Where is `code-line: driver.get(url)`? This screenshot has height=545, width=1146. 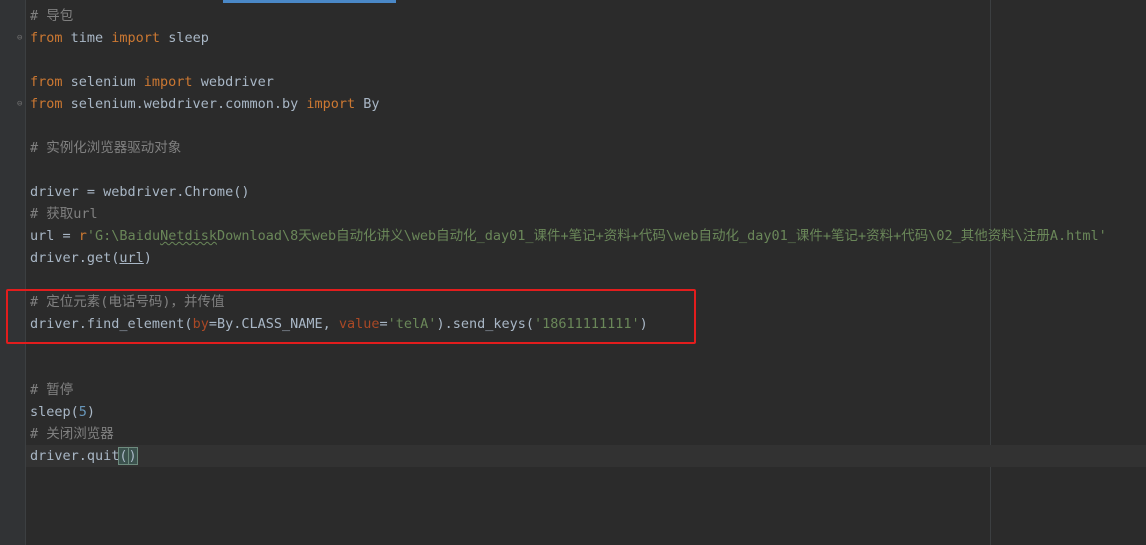
code-line: driver.get(url) is located at coordinates (588, 258).